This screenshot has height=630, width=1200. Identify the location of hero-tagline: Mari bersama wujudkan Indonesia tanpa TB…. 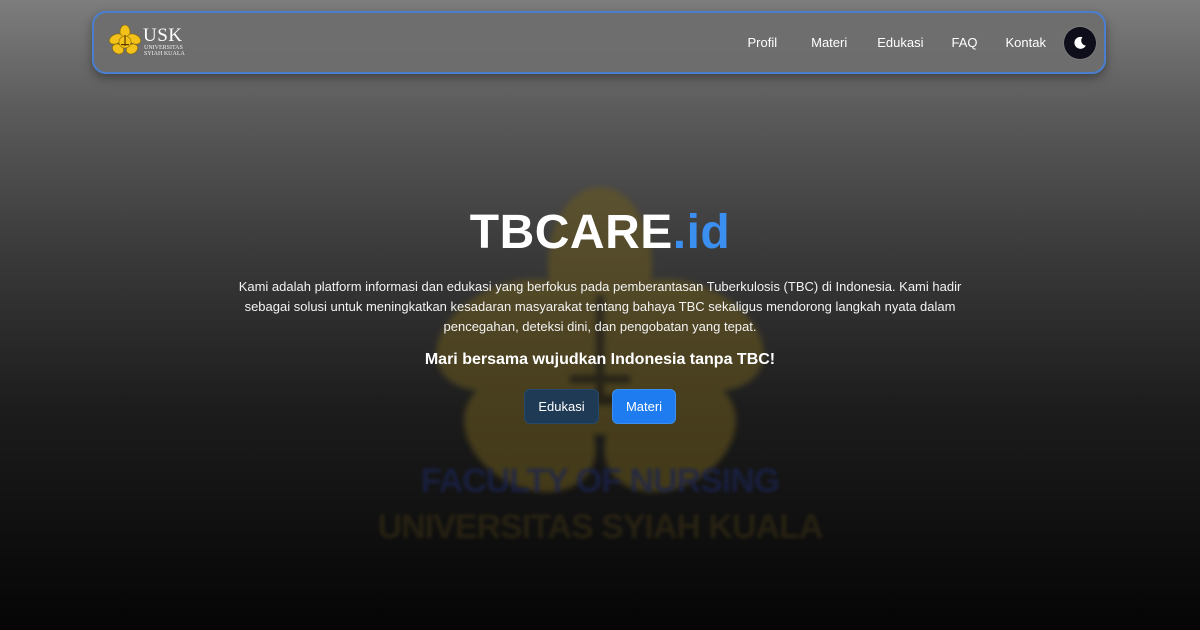
(600, 359).